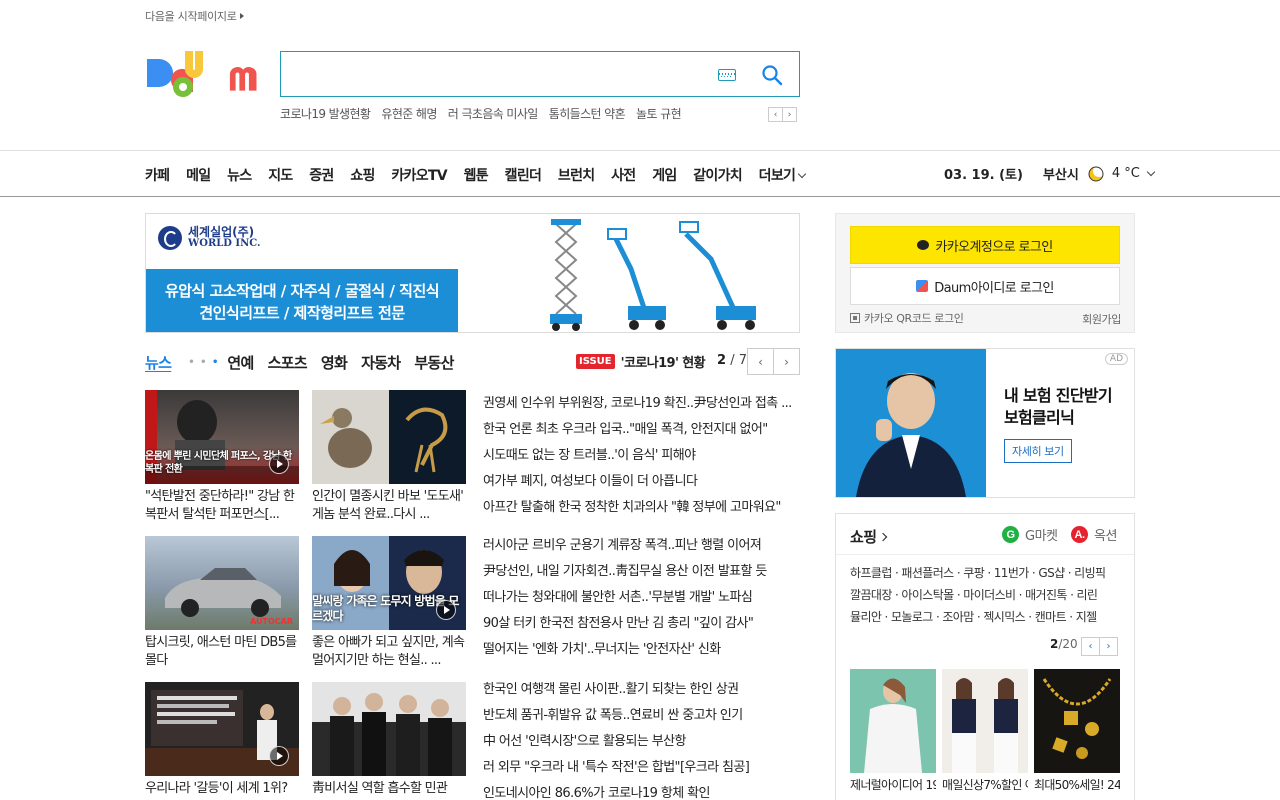  I want to click on nav-item: 쇼핑, so click(362, 175).